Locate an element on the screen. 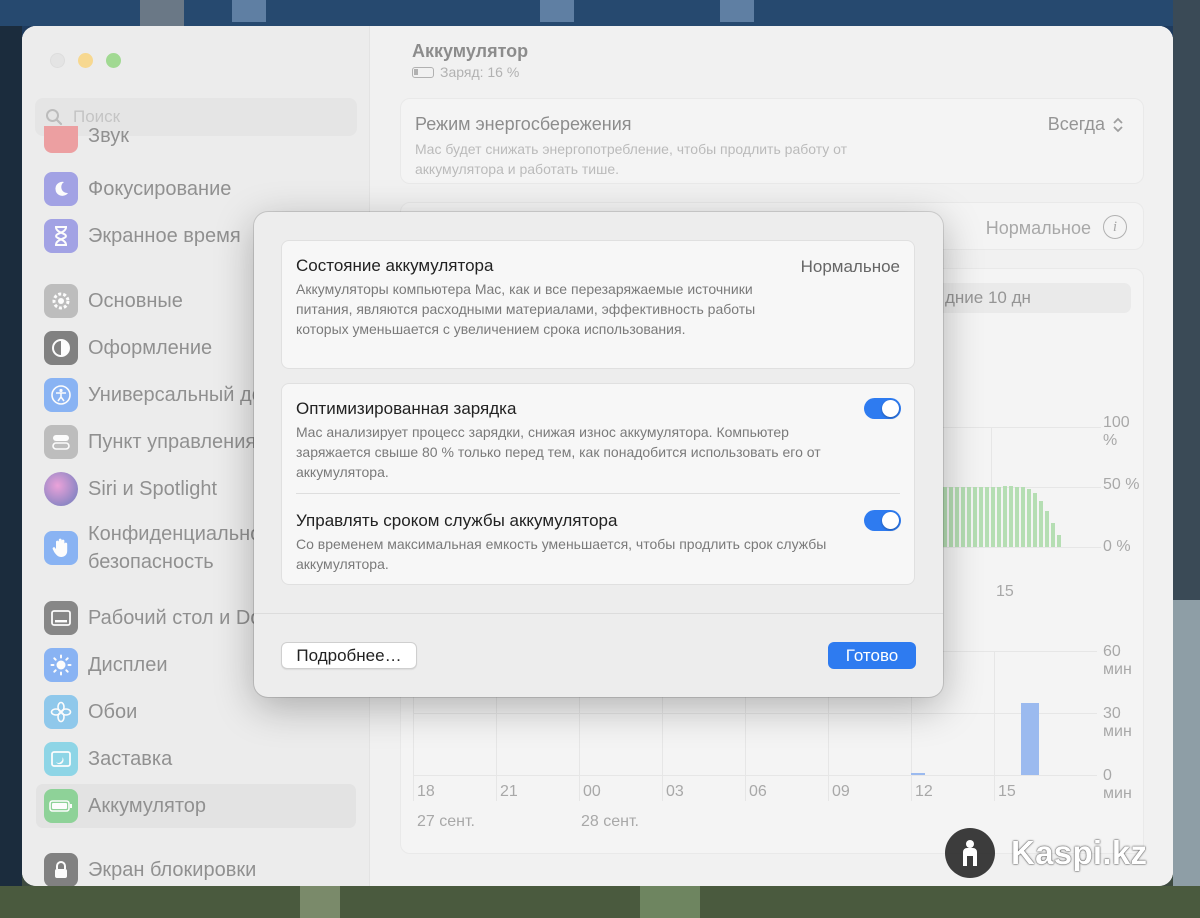 This screenshot has height=918, width=1200. manage-longevity-toggle is located at coordinates (882, 520).